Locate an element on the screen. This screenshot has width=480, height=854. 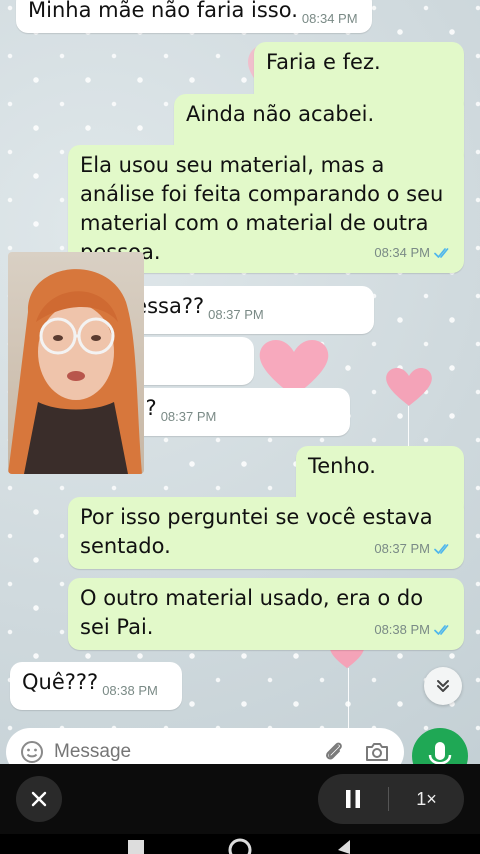
scroll-to-bottom-button is located at coordinates (443, 686).